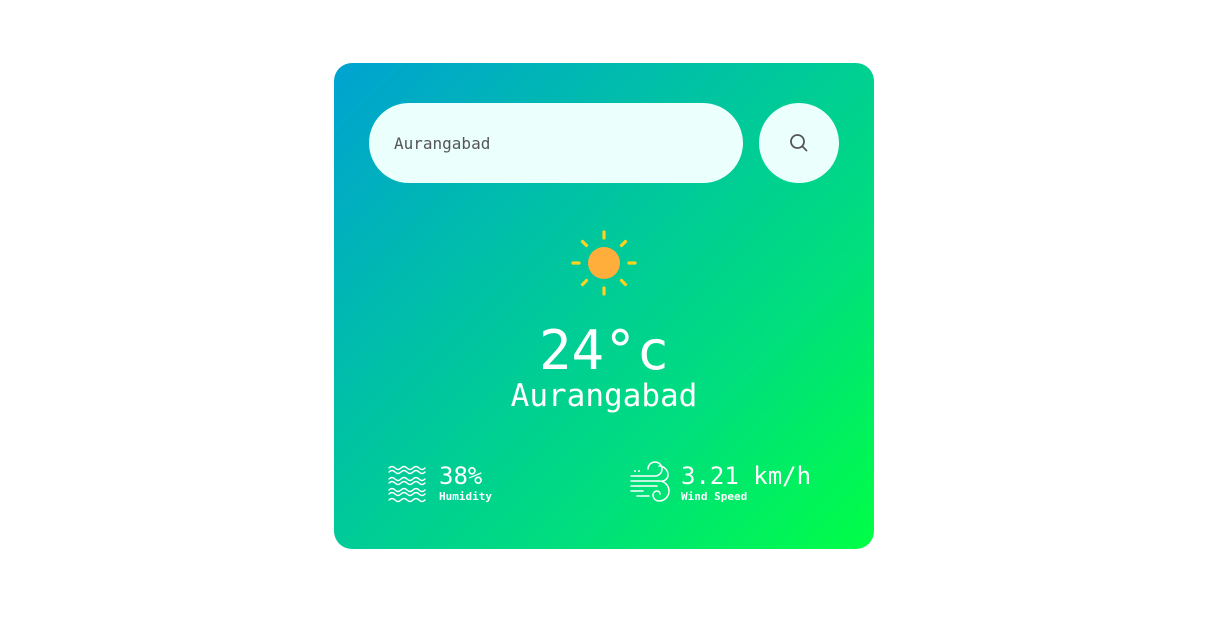  Describe the element at coordinates (556, 143) in the screenshot. I see `city-search-input` at that location.